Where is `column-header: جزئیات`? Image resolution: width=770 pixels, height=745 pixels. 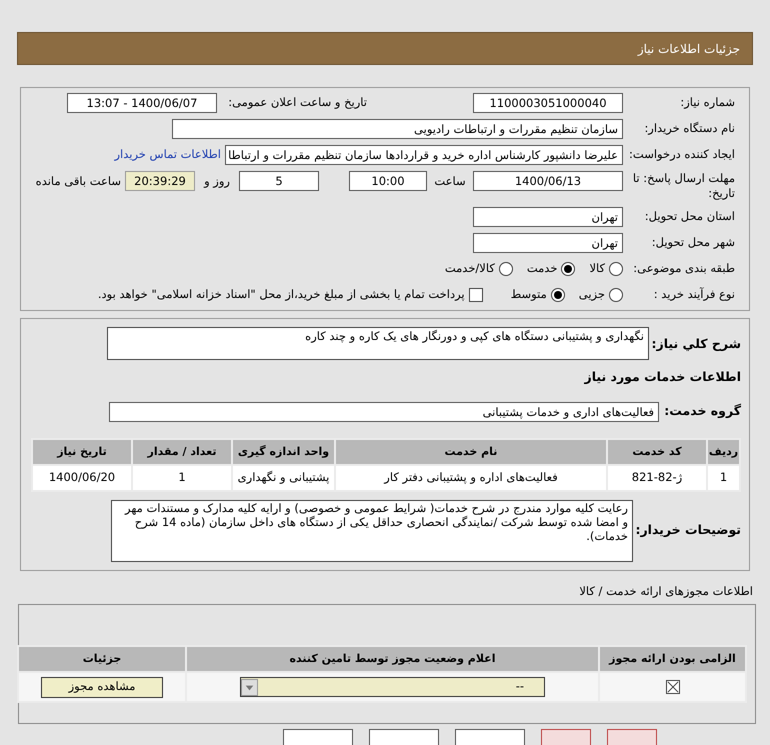 column-header: جزئیات is located at coordinates (102, 659).